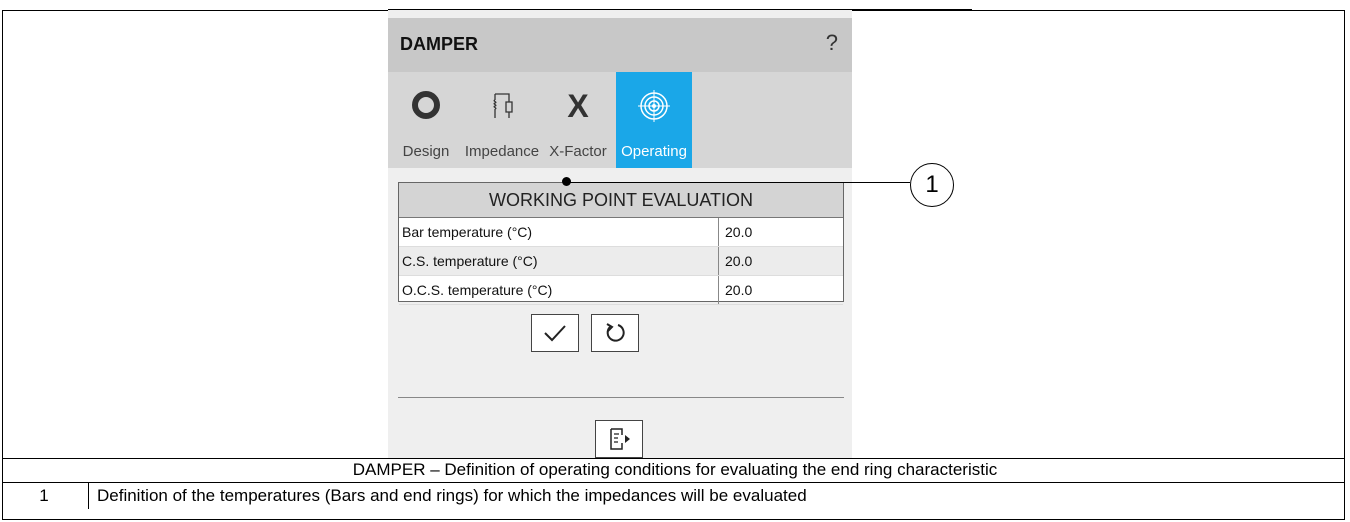 This screenshot has height=522, width=1350. Describe the element at coordinates (559, 261) in the screenshot. I see `row-label: C.S. temperature (°C)` at that location.